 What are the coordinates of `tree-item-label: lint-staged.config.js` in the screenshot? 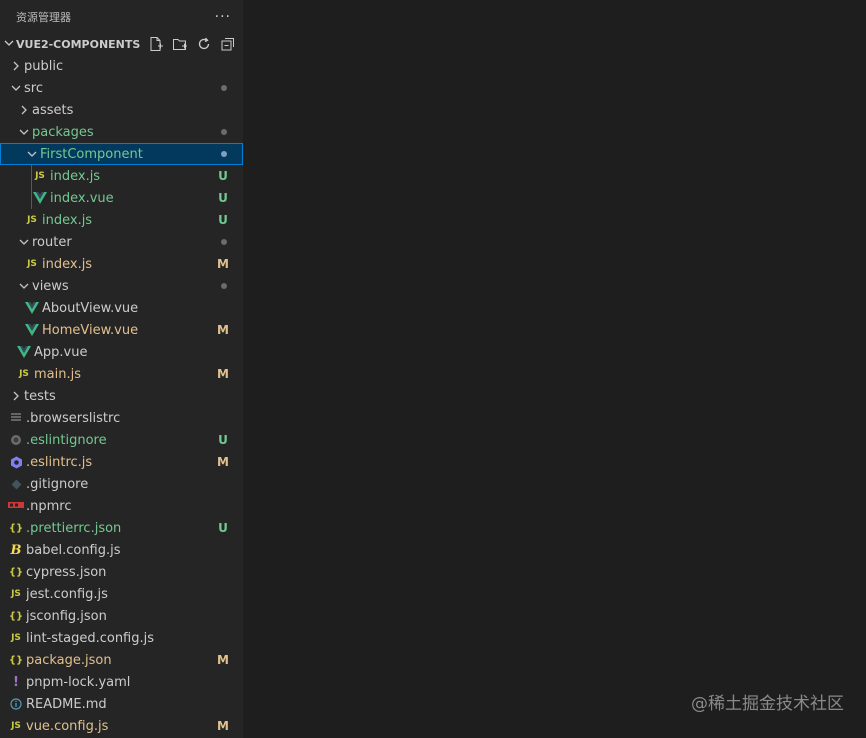 It's located at (90, 638).